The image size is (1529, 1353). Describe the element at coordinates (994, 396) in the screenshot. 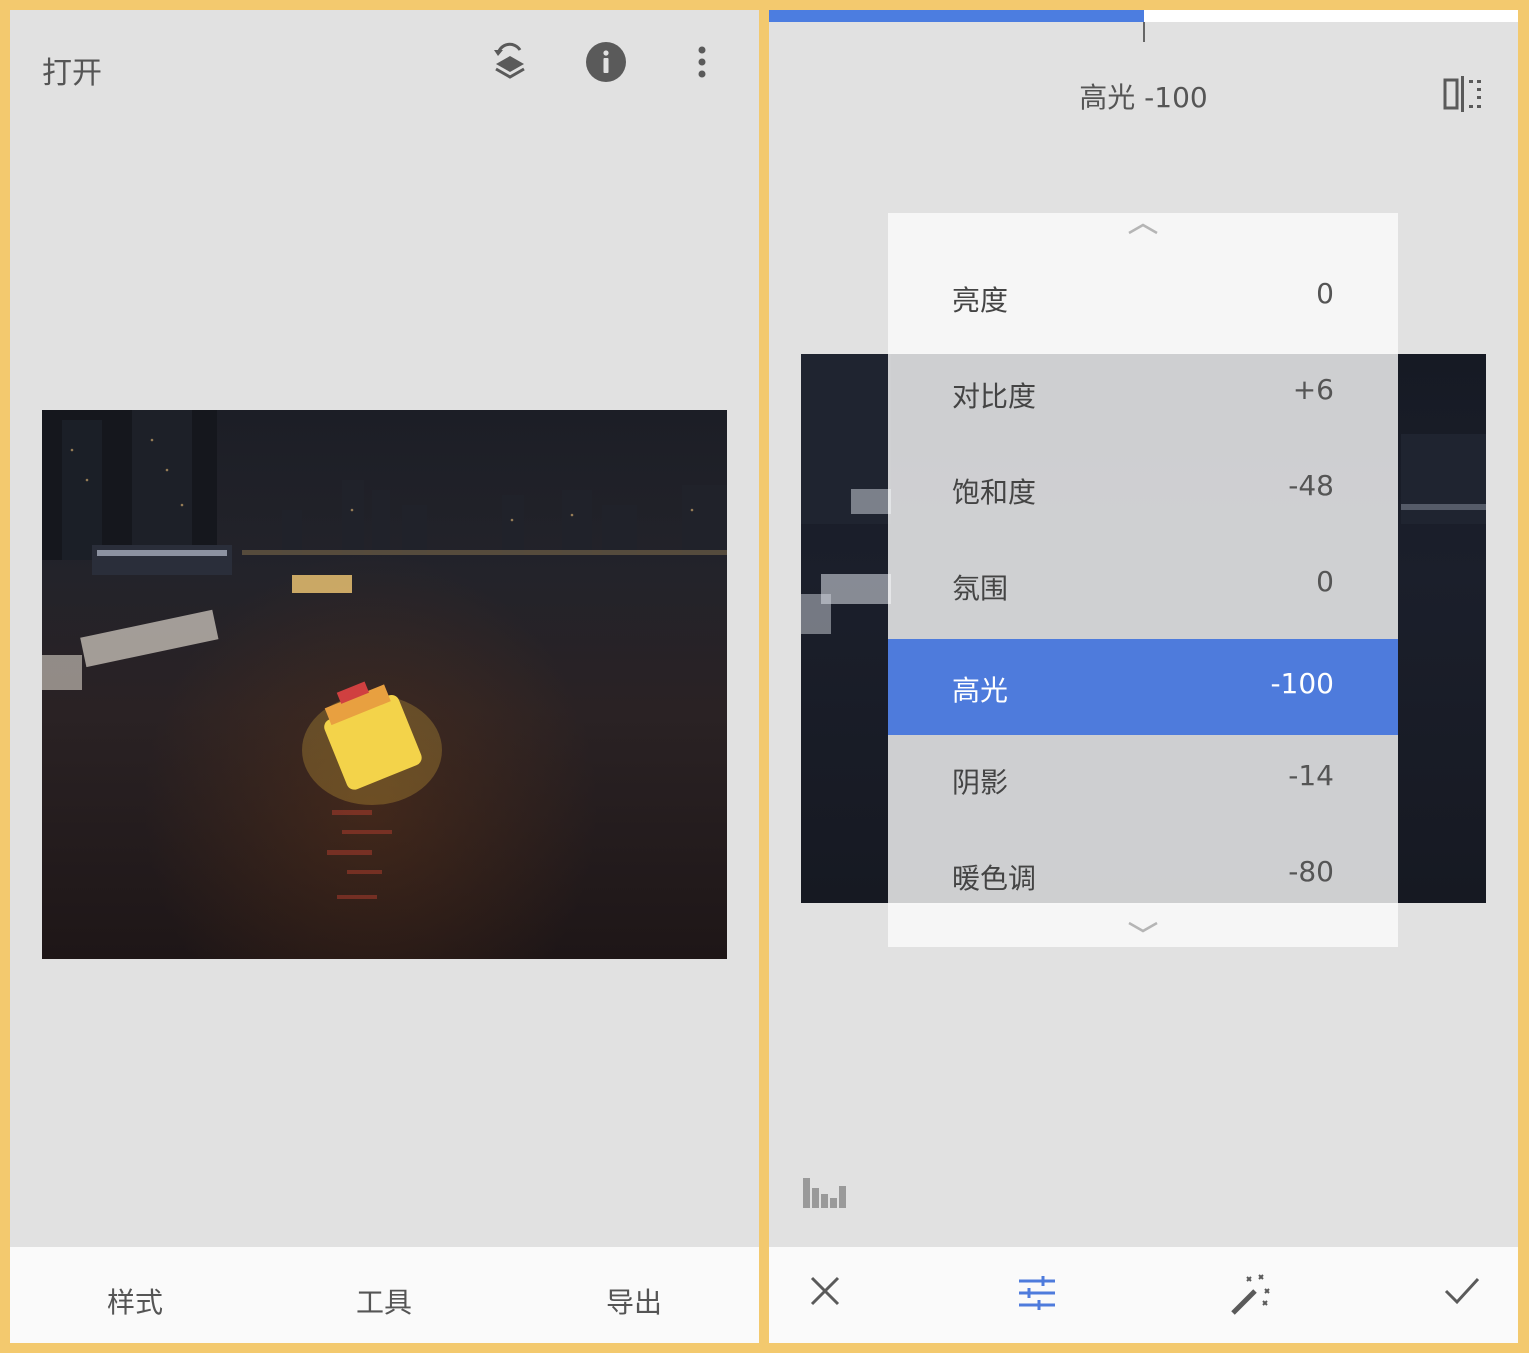

I see `menu-item-label: 对比度` at that location.